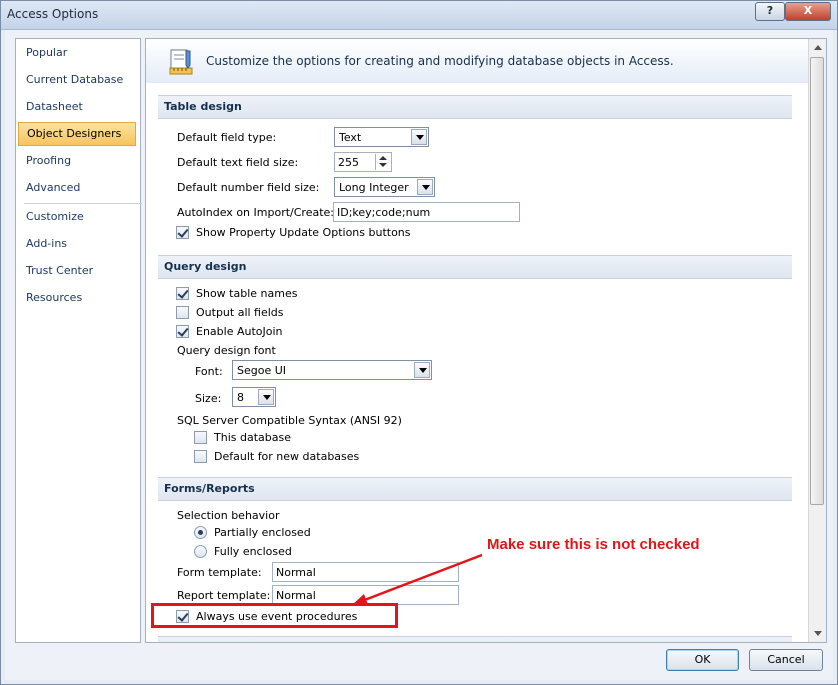 The width and height of the screenshot is (838, 685). I want to click on enable-autojoin-checkbox, so click(182, 331).